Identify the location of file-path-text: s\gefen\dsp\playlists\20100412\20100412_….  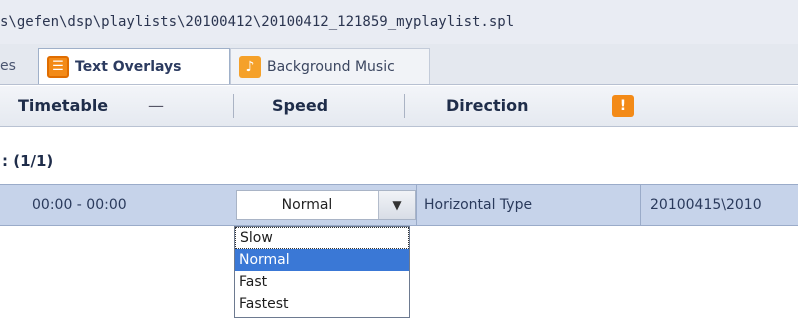
(257, 22).